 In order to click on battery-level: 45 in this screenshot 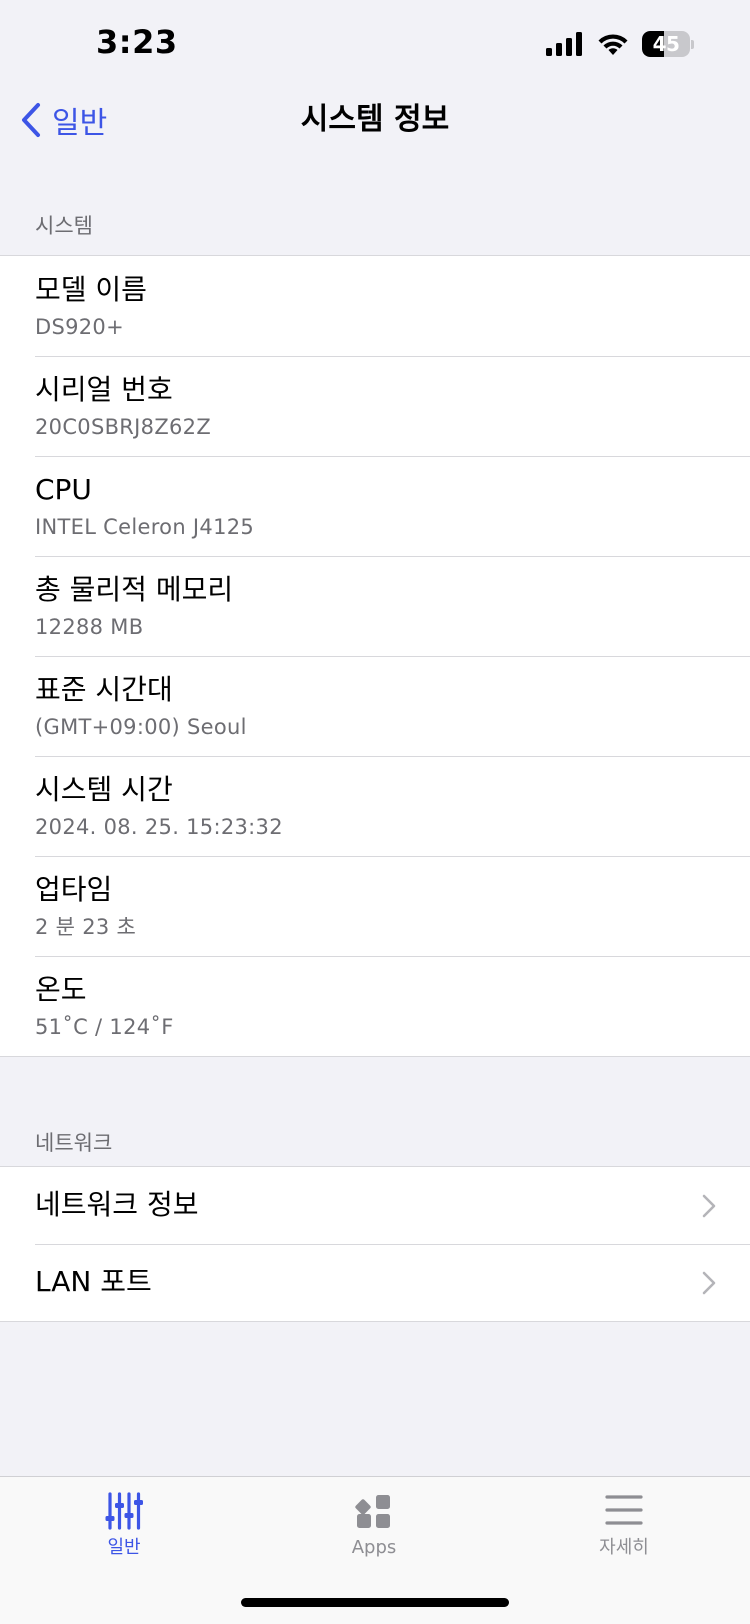, I will do `click(666, 44)`.